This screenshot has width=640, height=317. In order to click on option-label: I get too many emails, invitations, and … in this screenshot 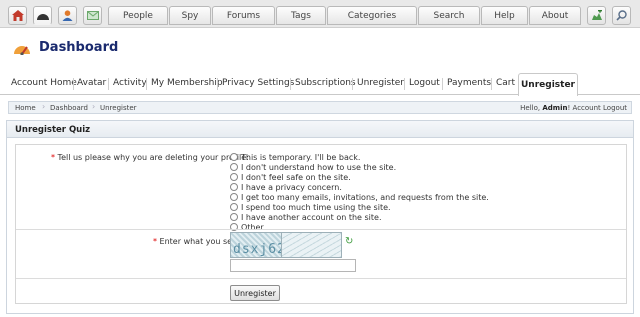, I will do `click(365, 197)`.